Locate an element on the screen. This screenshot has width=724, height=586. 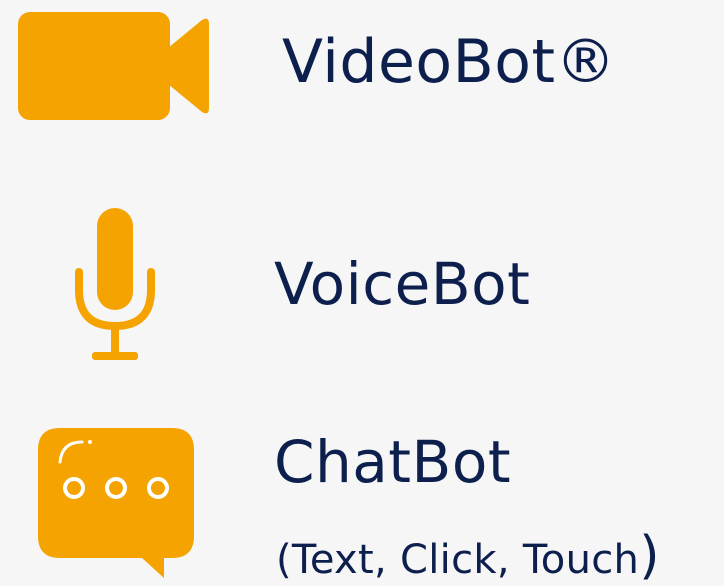
microphone-icon is located at coordinates (115, 285).